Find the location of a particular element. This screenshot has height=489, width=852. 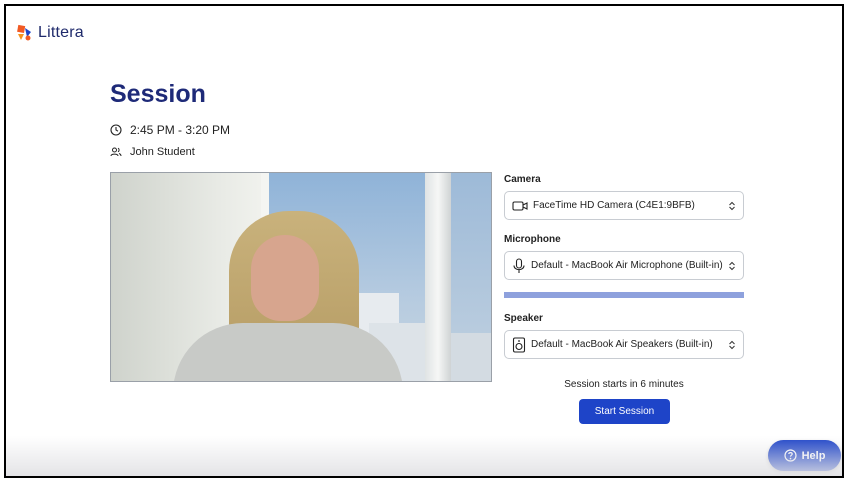

microphone-level-meter is located at coordinates (624, 295).